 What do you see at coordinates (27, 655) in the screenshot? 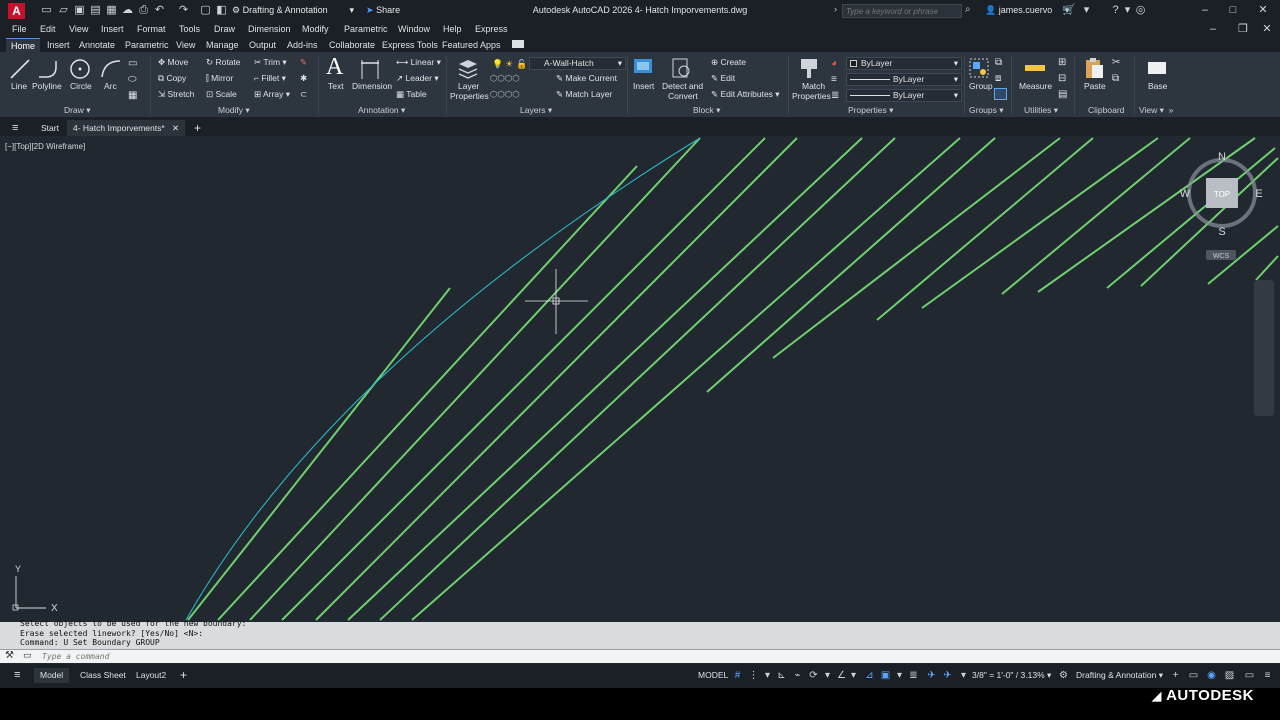
I see `command-search-icon: ▭` at bounding box center [27, 655].